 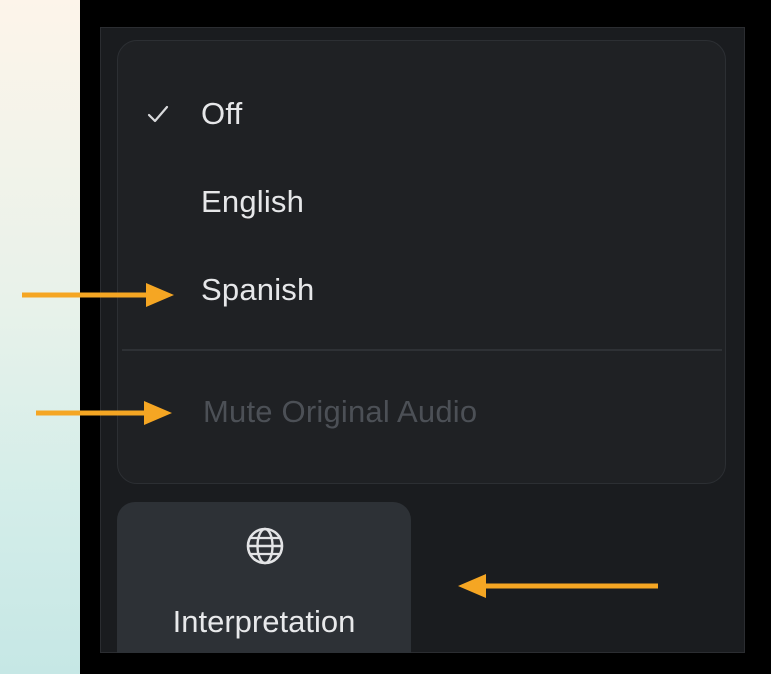 What do you see at coordinates (40, 337) in the screenshot?
I see `background-strip` at bounding box center [40, 337].